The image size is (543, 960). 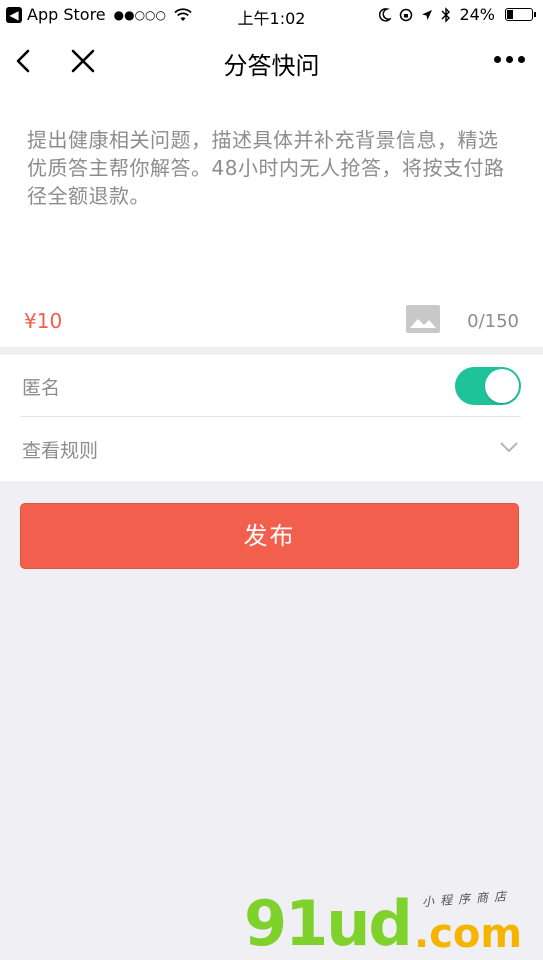 I want to click on image-upload-icon, so click(x=423, y=319).